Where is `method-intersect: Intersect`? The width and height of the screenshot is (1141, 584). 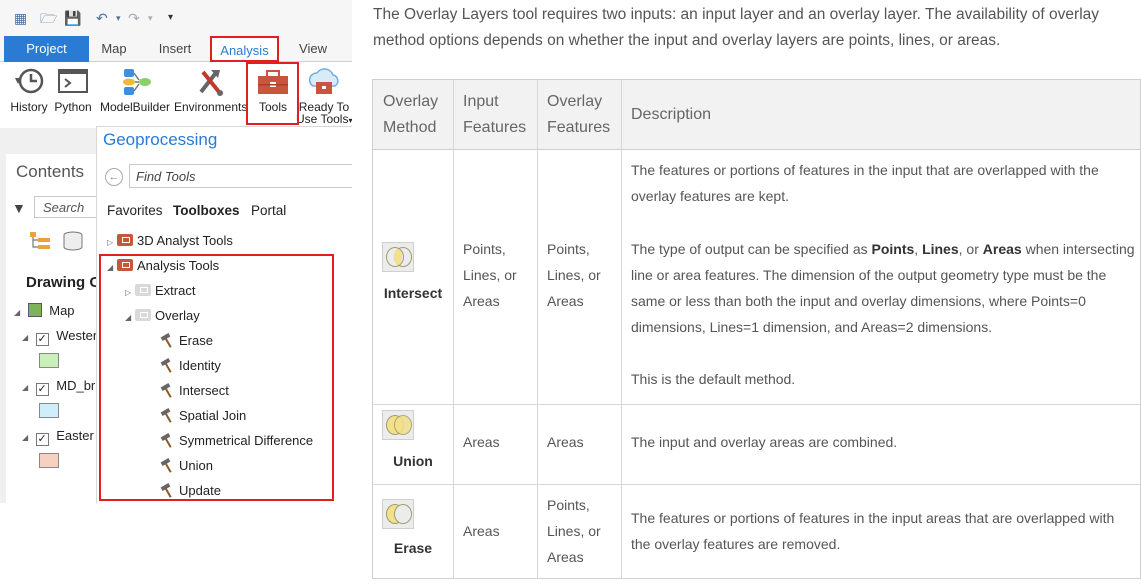 method-intersect: Intersect is located at coordinates (413, 293).